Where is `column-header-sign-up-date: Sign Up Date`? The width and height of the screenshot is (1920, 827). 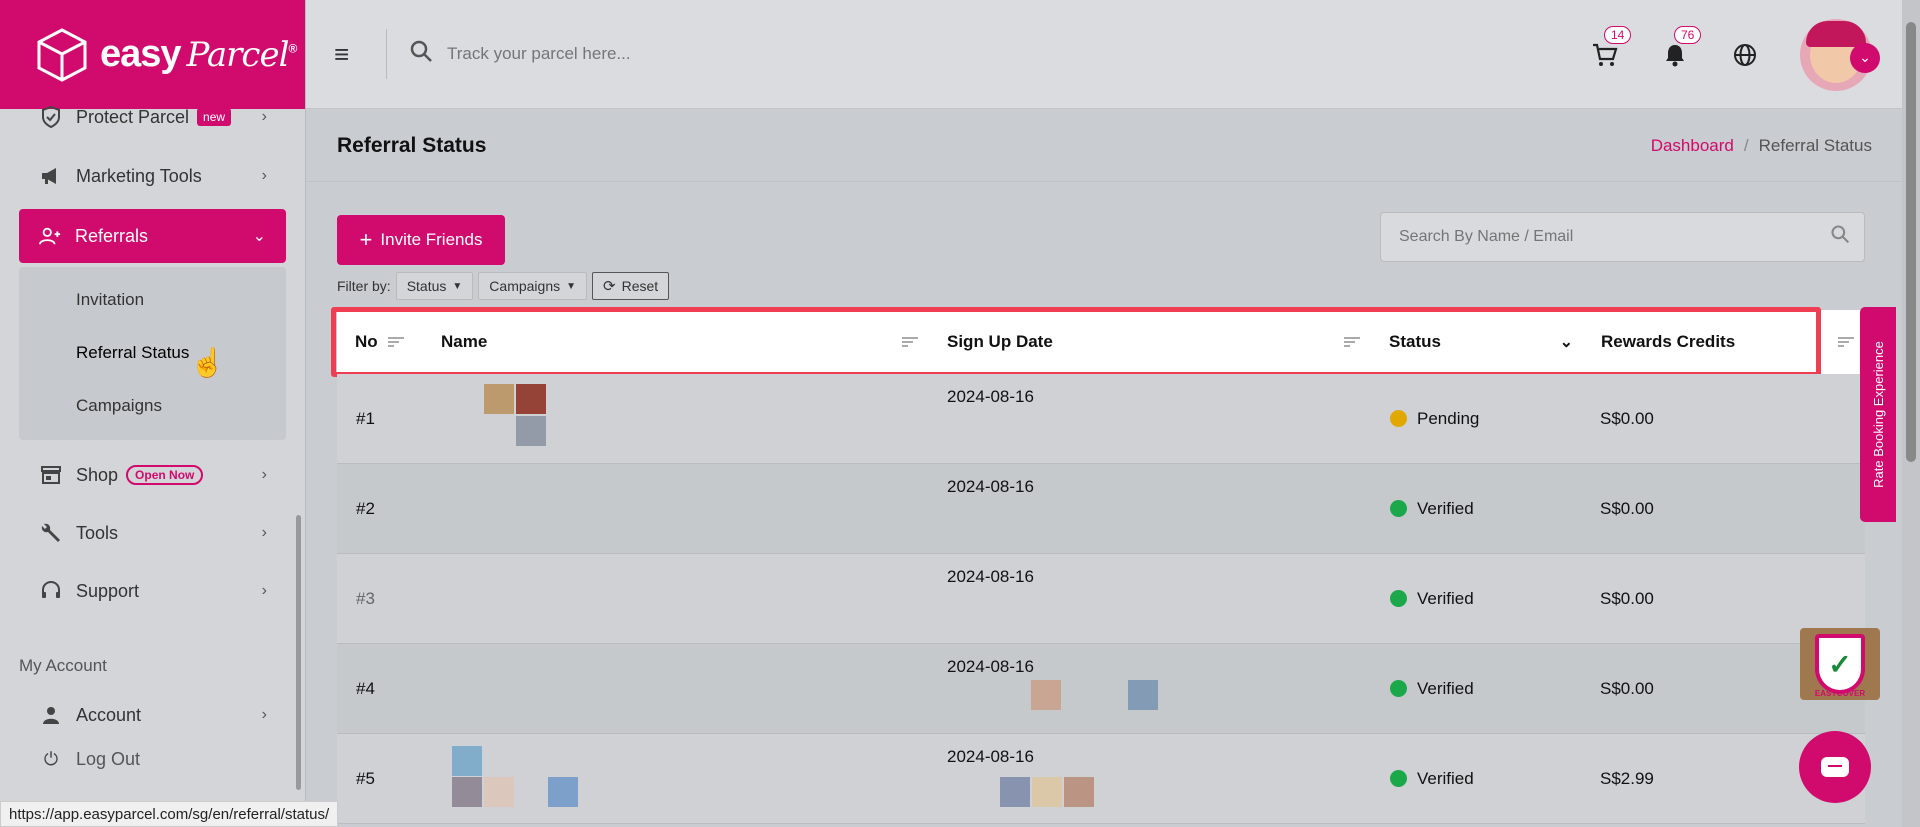 column-header-sign-up-date: Sign Up Date is located at coordinates (1153, 342).